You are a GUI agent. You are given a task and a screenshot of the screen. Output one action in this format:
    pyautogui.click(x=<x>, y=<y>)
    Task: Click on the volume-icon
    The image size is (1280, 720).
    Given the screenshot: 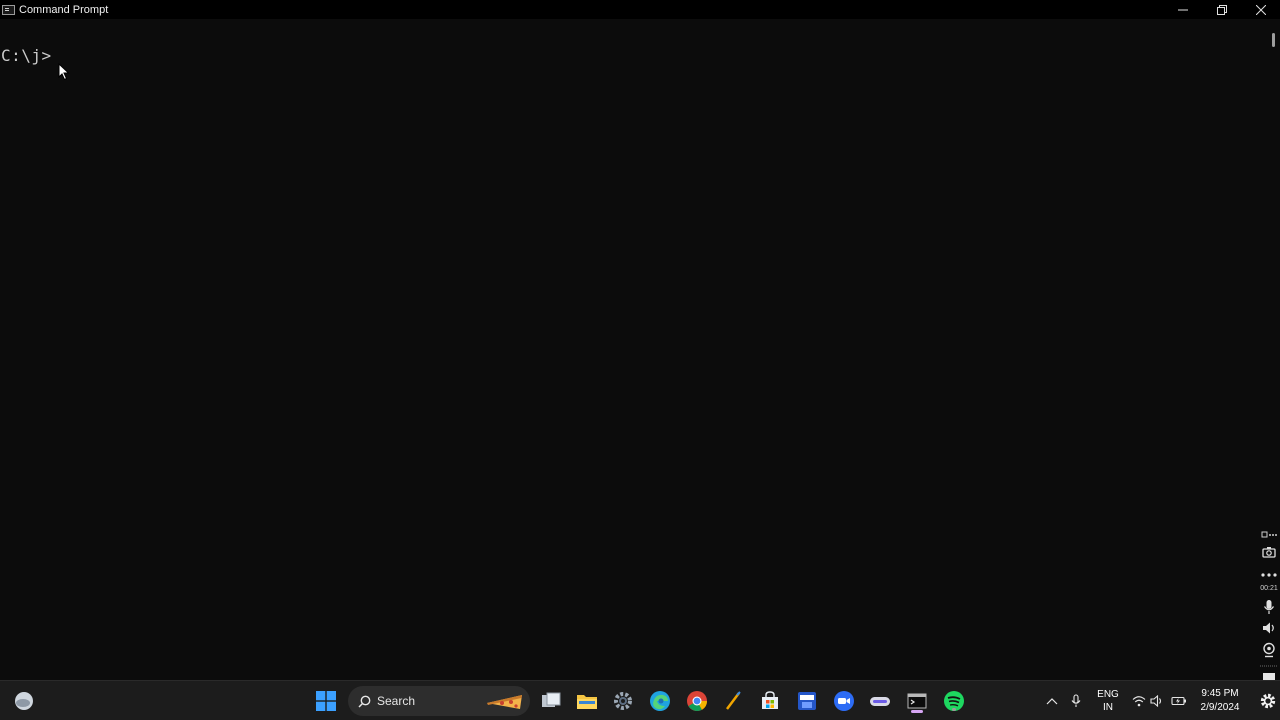 What is the action you would take?
    pyautogui.click(x=1156, y=701)
    